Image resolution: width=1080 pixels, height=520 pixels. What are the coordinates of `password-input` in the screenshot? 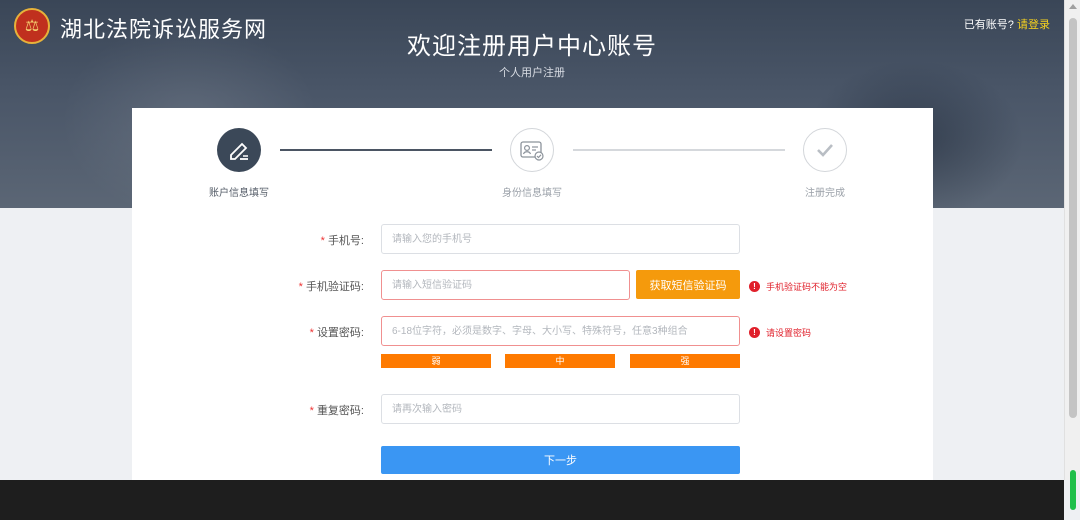 It's located at (560, 331).